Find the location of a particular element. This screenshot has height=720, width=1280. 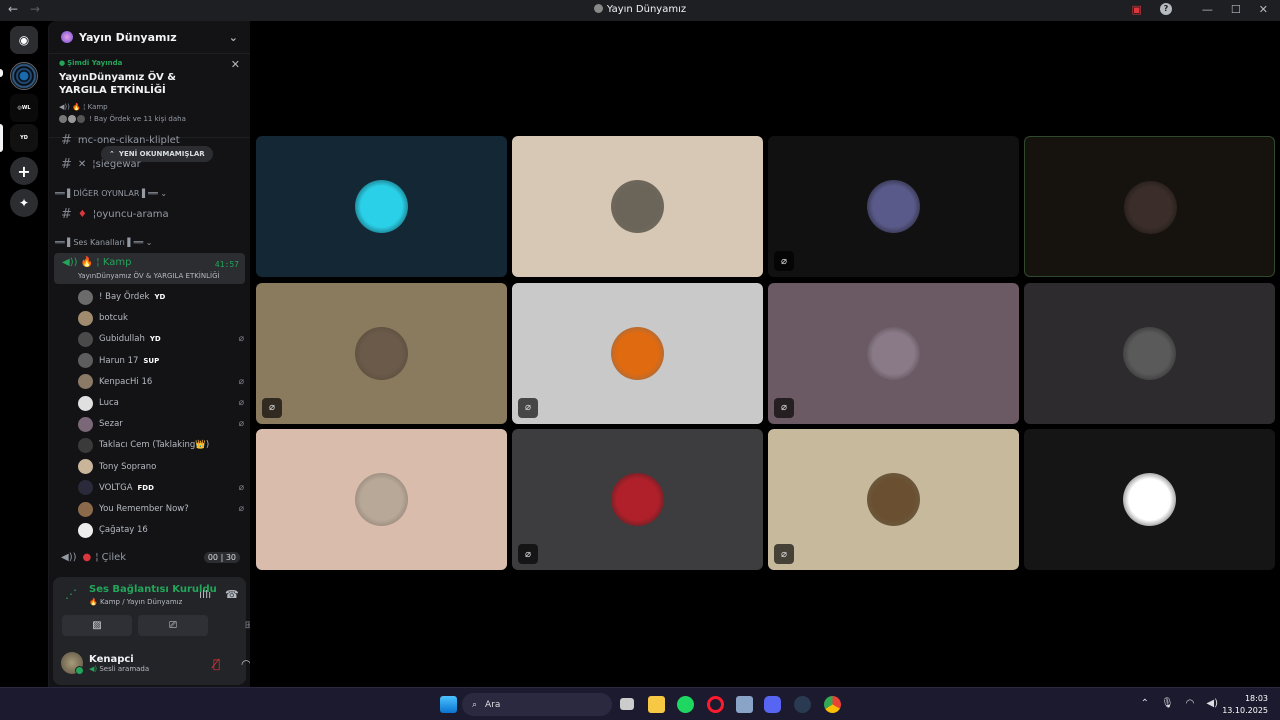

server-icon-whitelist: ◎WL is located at coordinates (24, 108).